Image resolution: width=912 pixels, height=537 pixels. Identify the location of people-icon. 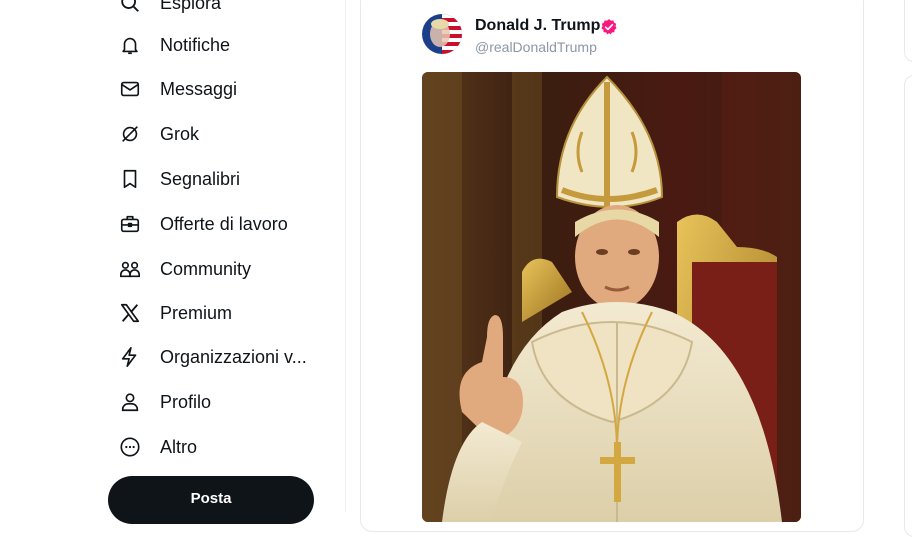
(130, 269).